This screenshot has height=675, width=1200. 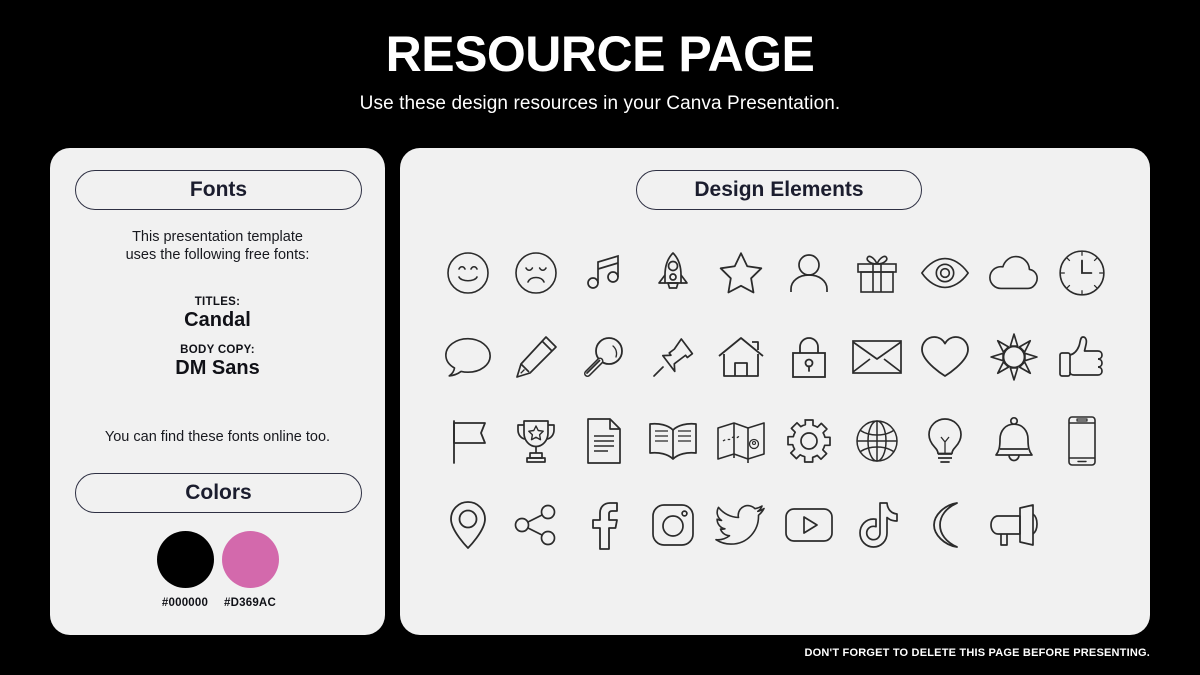 I want to click on body-font-label: BODY COPY:, so click(x=217, y=350).